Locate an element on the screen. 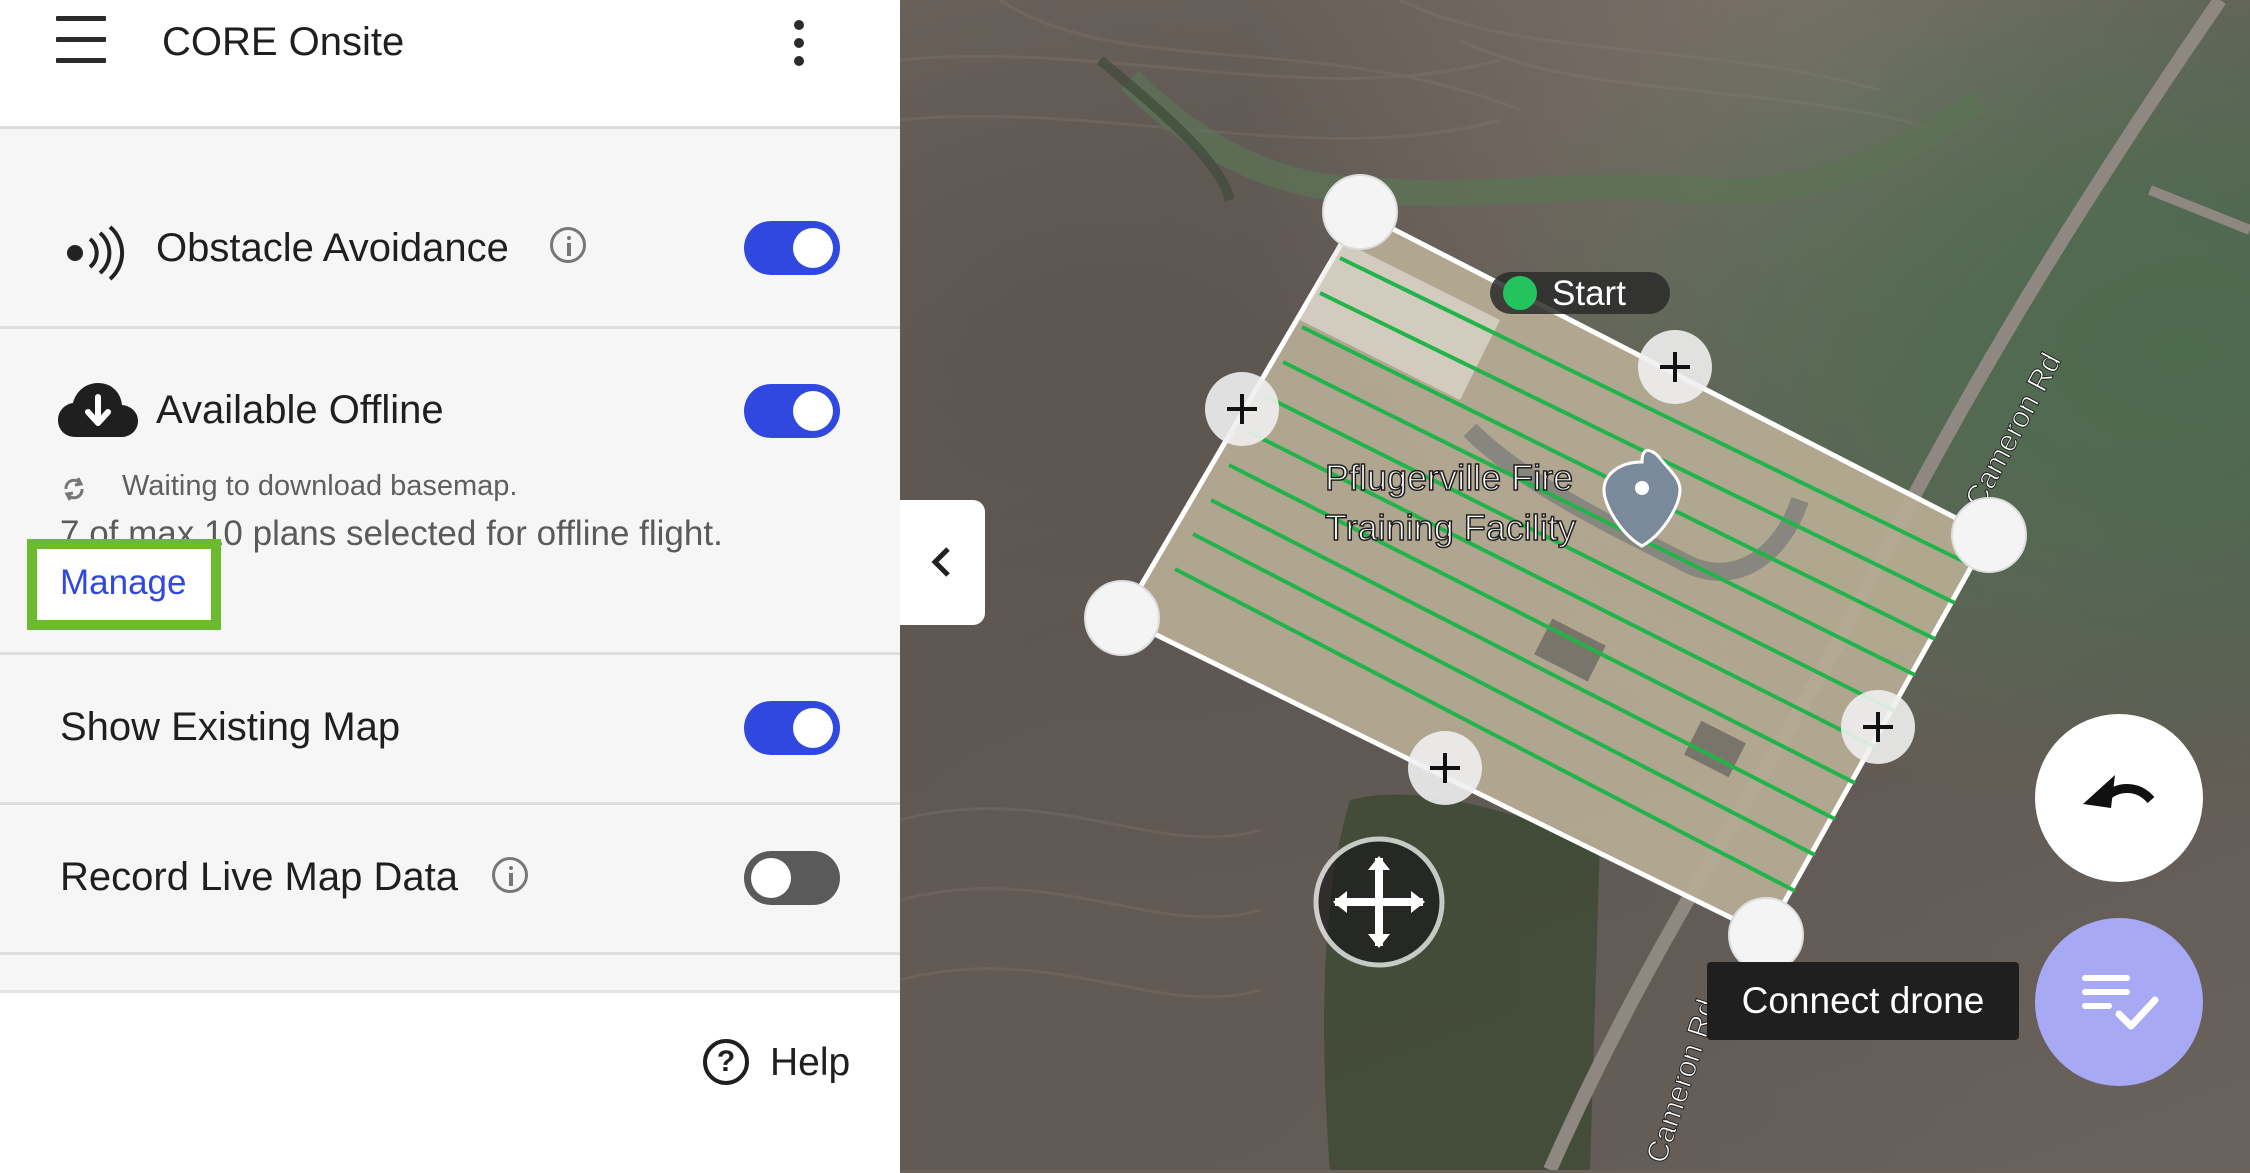  connect-drone-tooltip: Connect drone is located at coordinates (1863, 1001).